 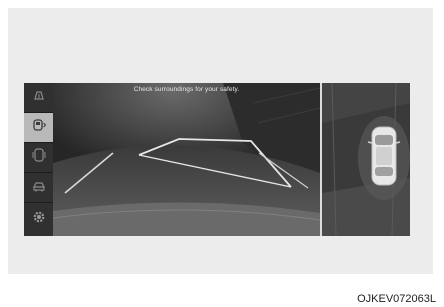 I want to click on sidebar-item-side-view, so click(x=38, y=158).